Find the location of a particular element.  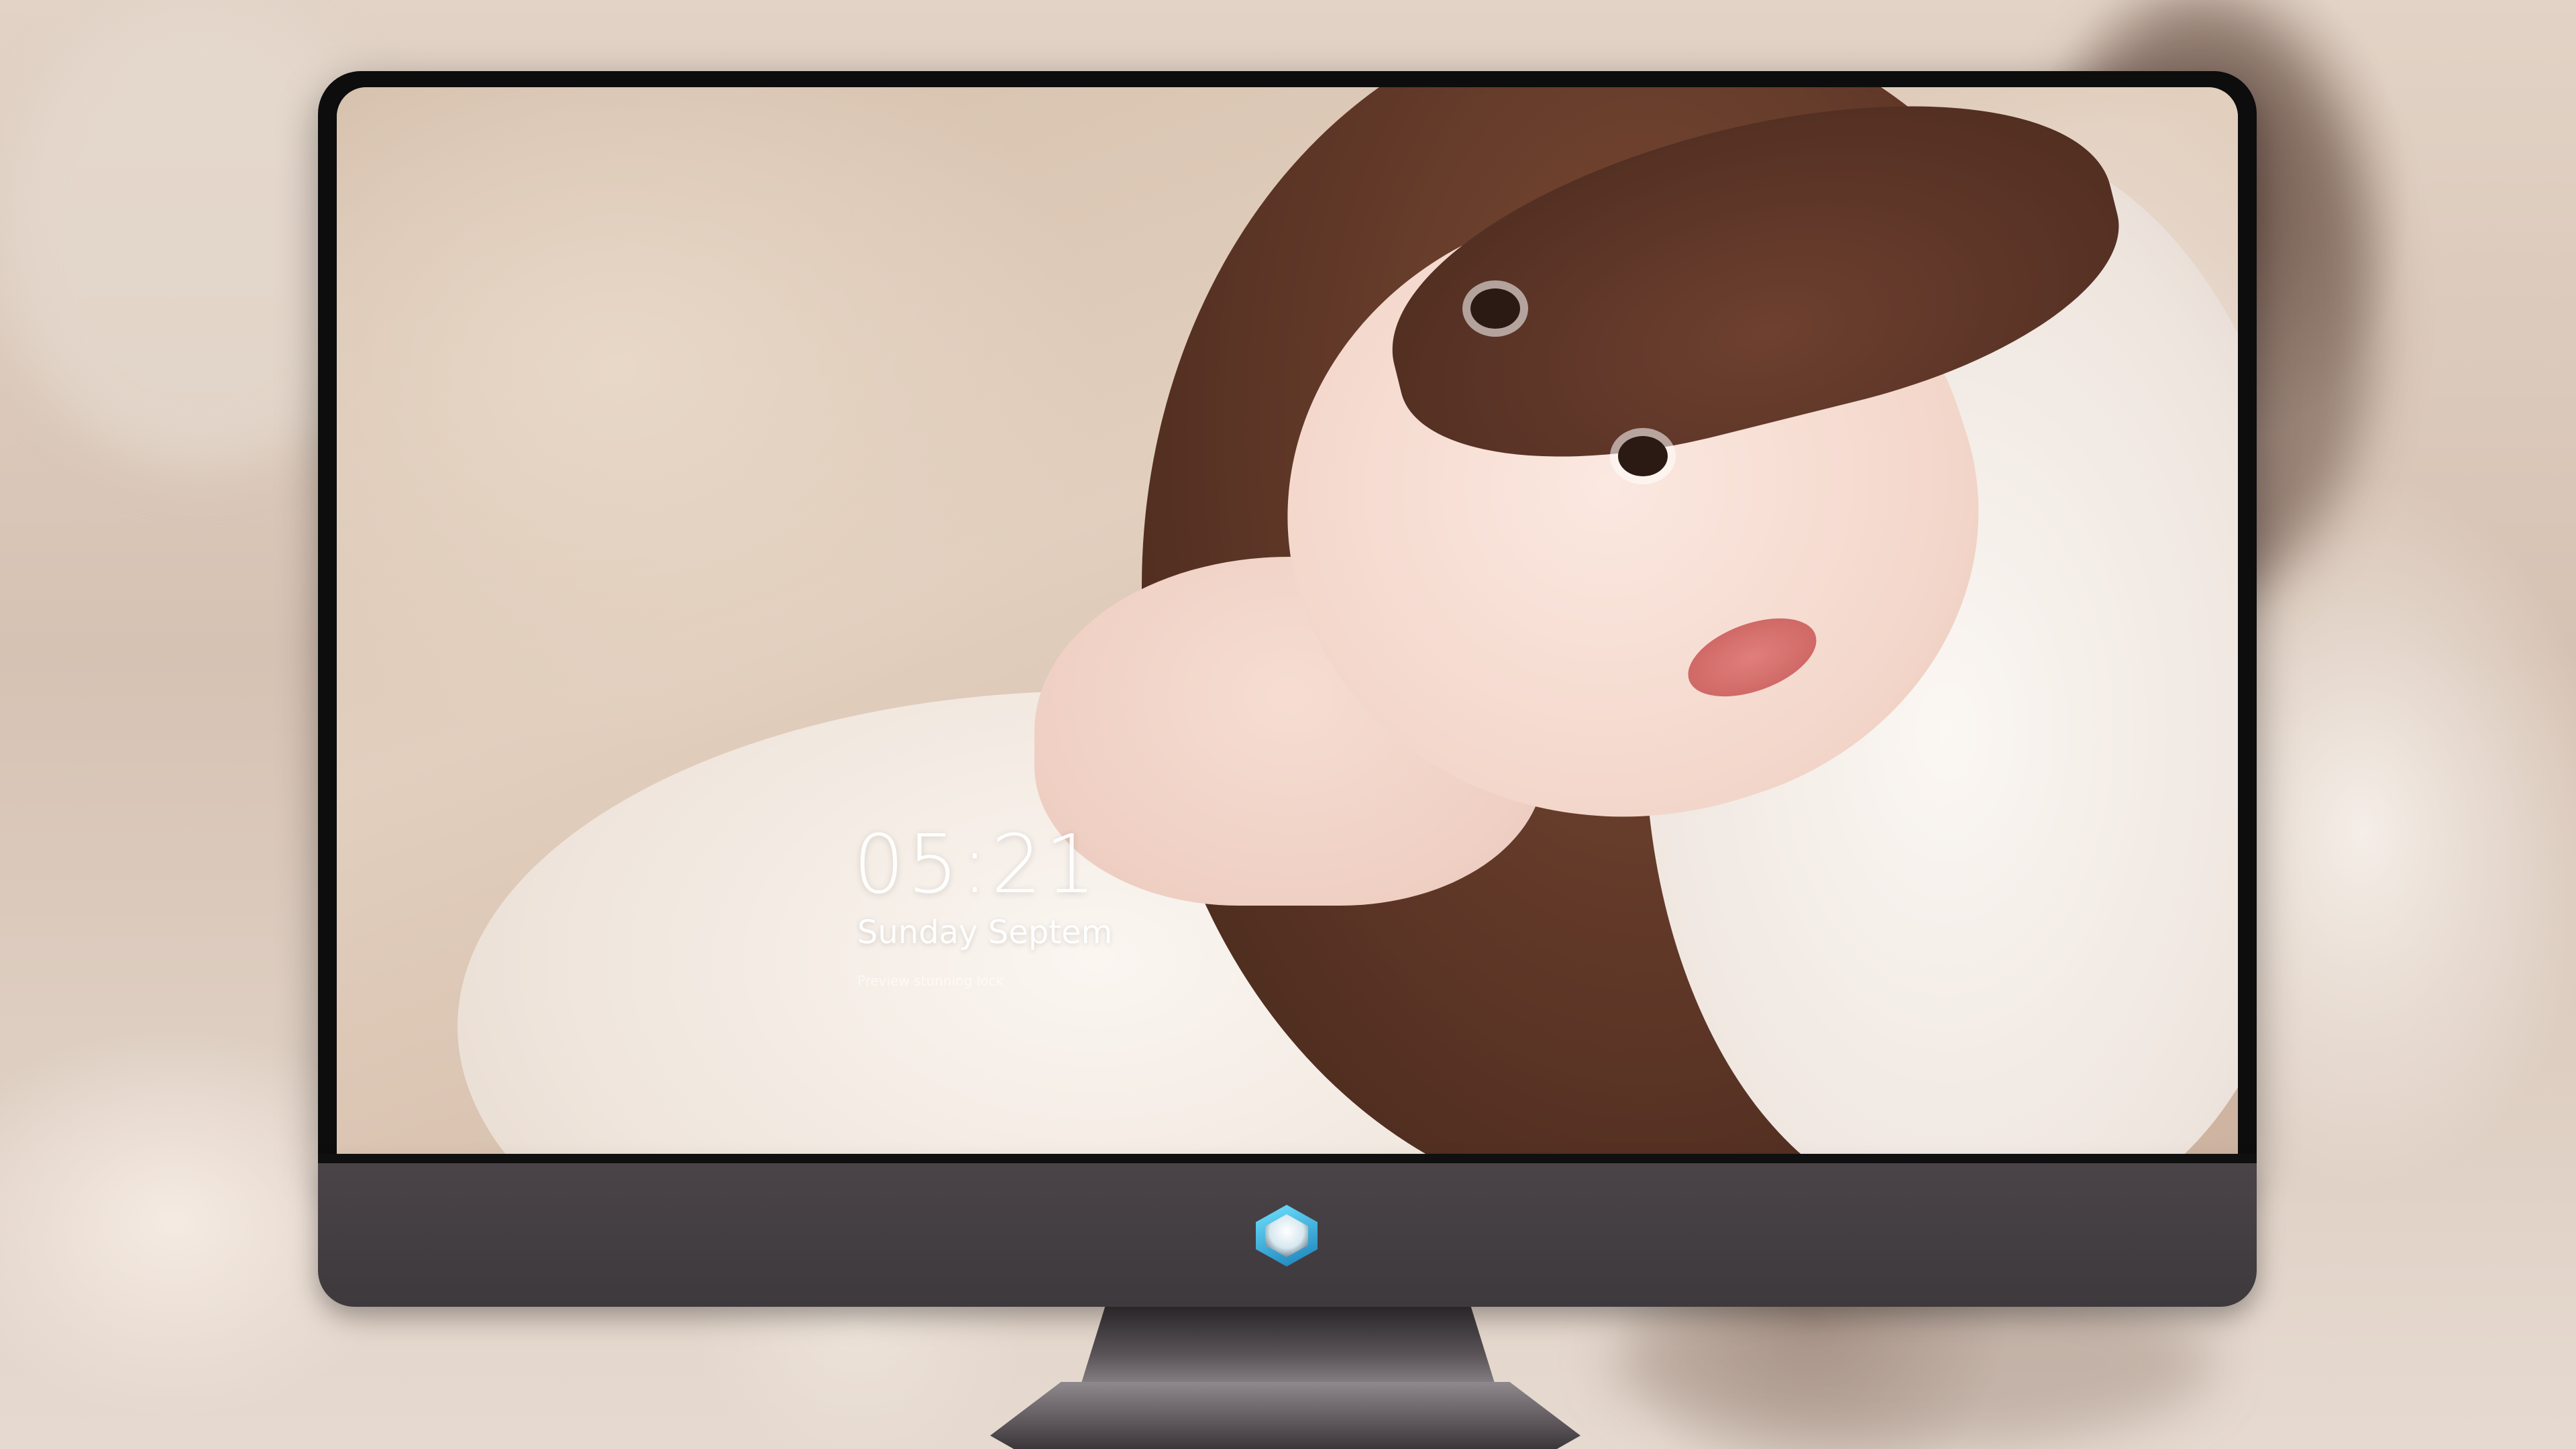

monitor-stand-neck is located at coordinates (1288, 1347).